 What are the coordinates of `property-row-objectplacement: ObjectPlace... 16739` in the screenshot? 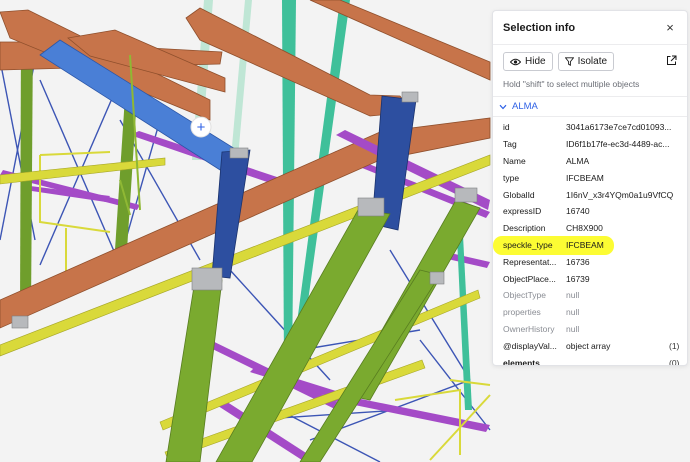 It's located at (590, 278).